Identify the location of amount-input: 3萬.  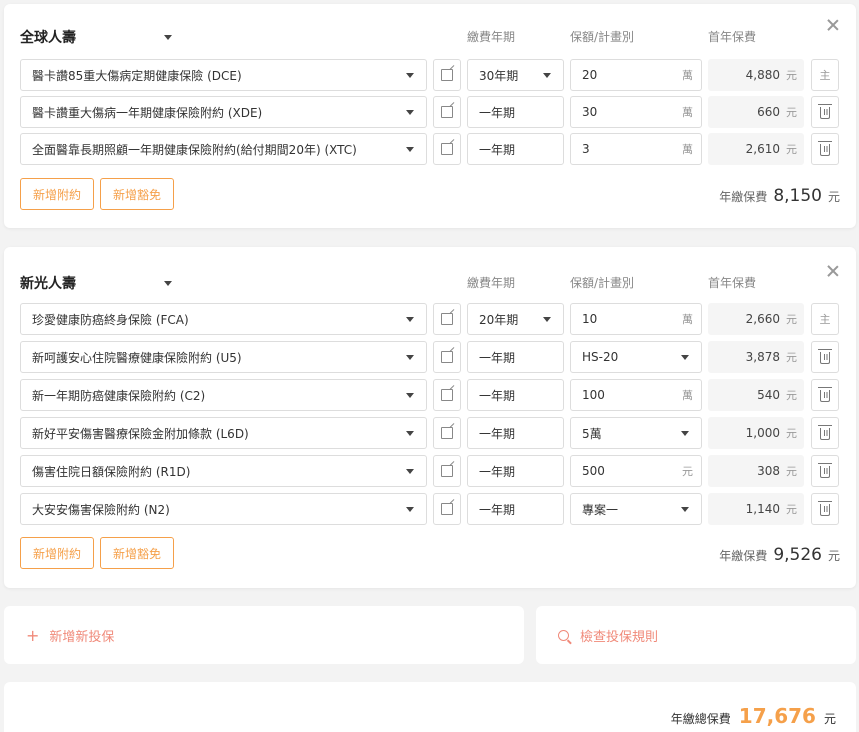
(636, 149).